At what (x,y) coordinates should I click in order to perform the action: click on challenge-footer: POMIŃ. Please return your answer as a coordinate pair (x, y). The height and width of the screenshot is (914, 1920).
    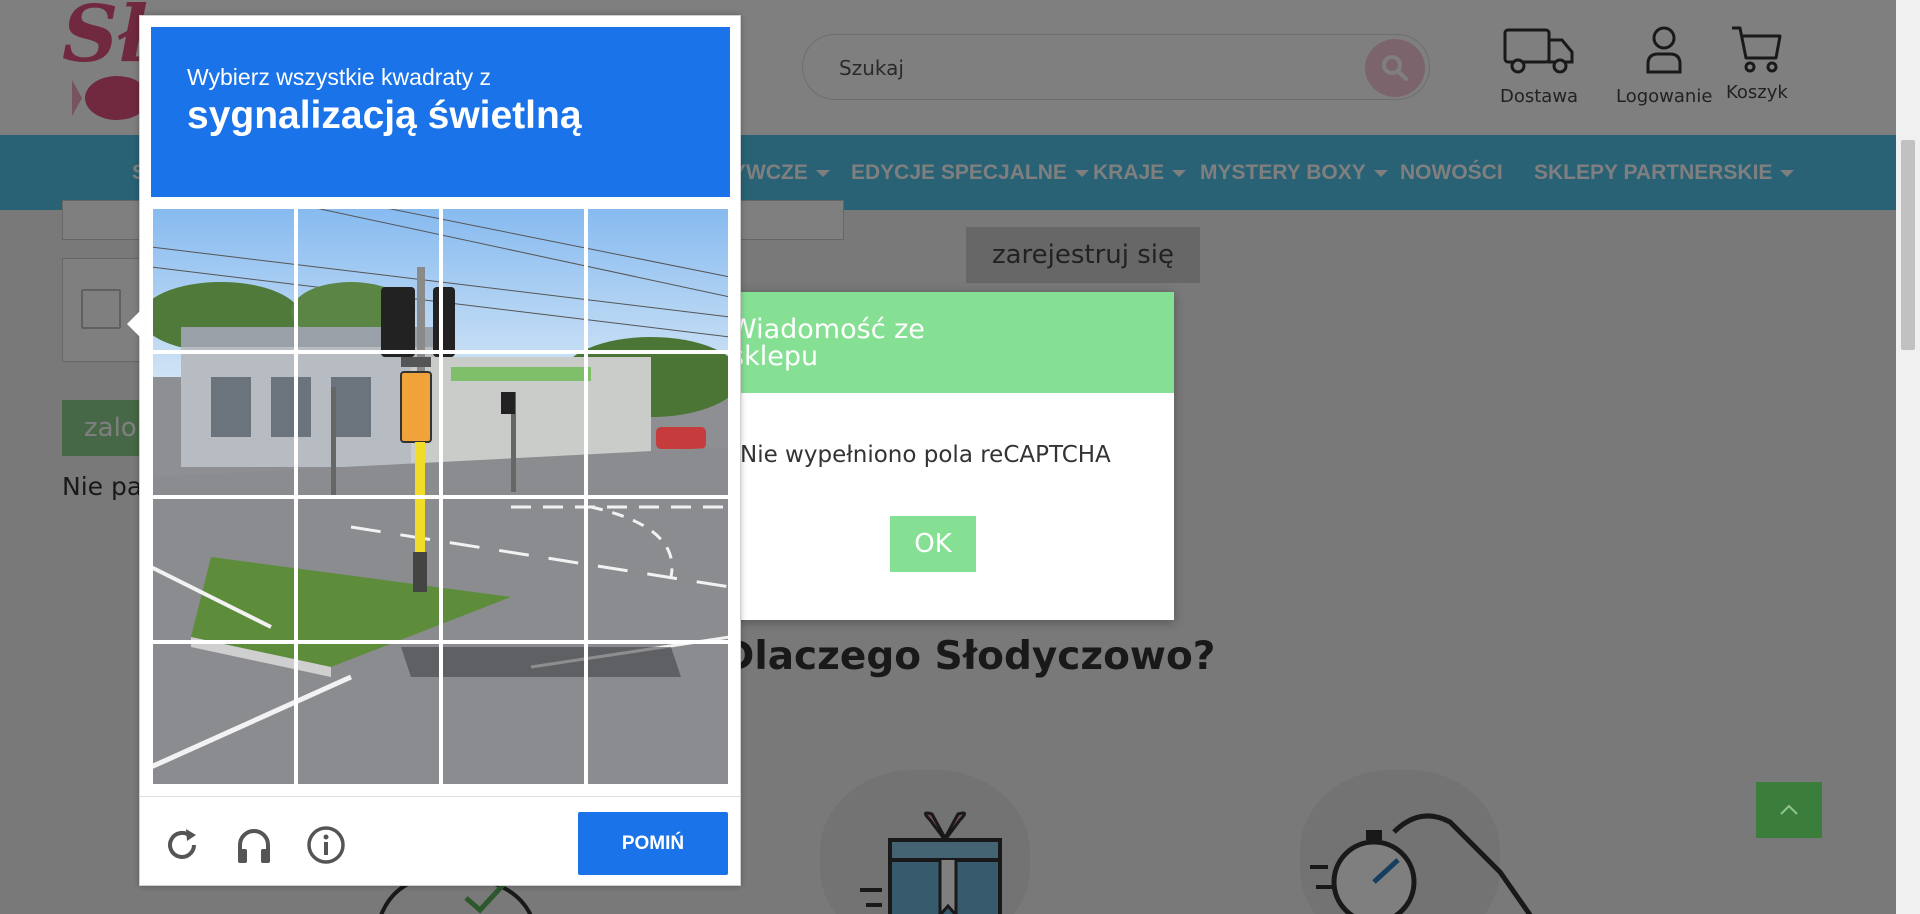
    Looking at the image, I should click on (440, 841).